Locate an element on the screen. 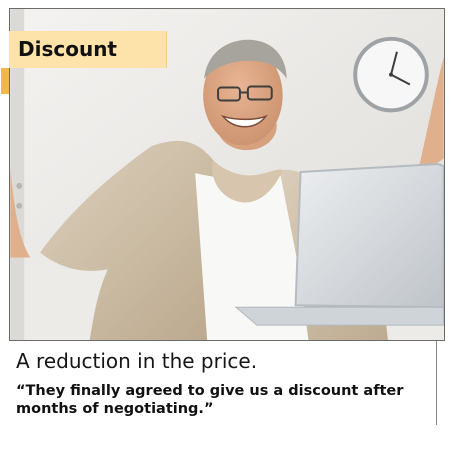 The height and width of the screenshot is (453, 454). wall-clock-icon is located at coordinates (391, 74).